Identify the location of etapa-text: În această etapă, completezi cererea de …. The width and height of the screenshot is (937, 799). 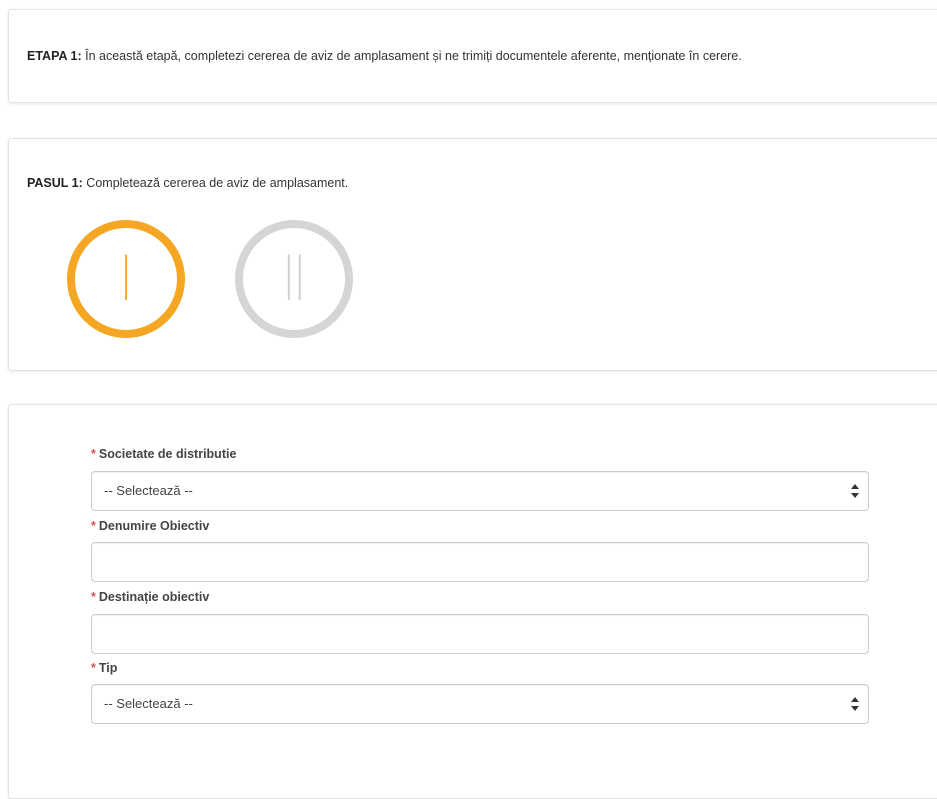
(413, 56).